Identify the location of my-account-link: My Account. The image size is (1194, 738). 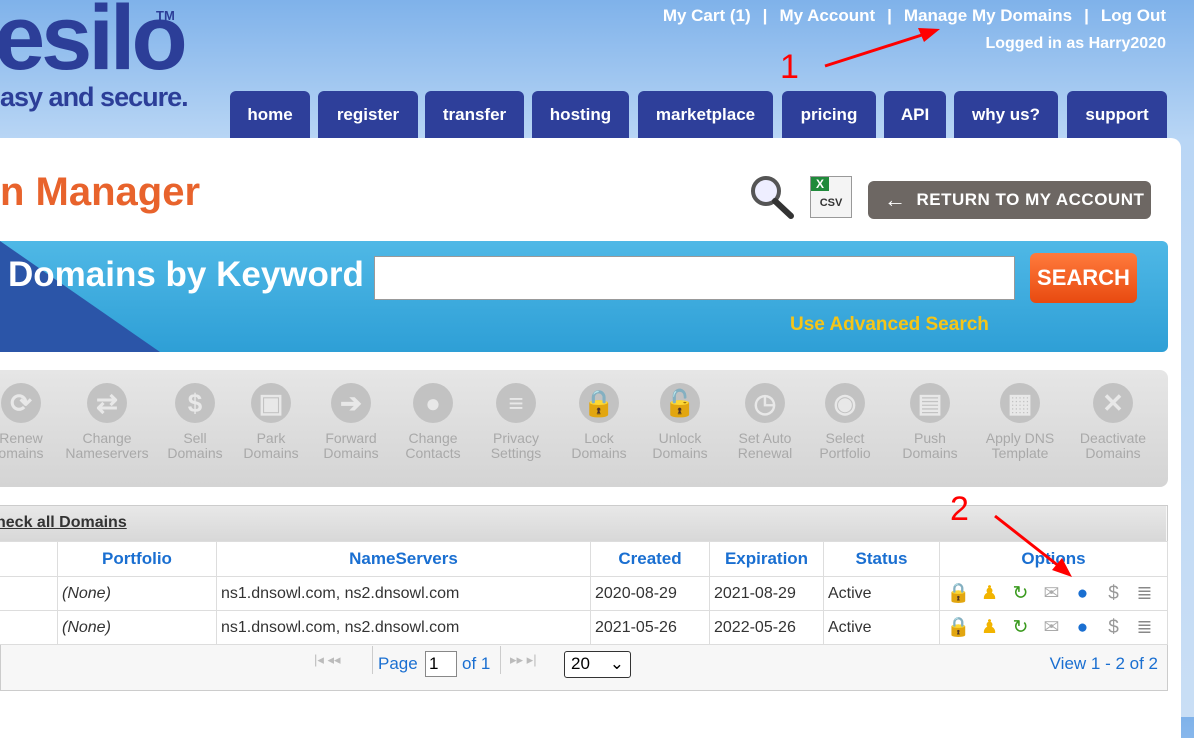
(827, 16).